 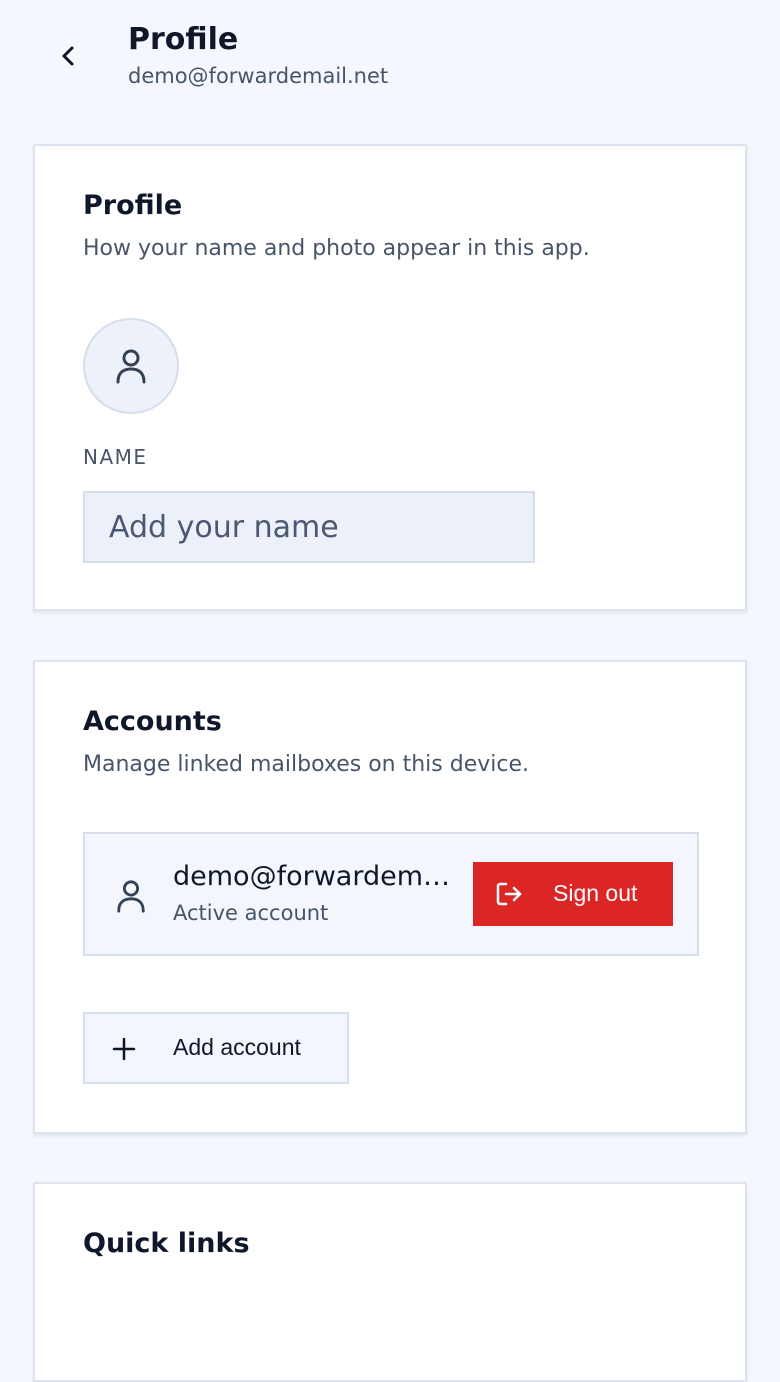 I want to click on page-subtitle: demo@forwardemail.net, so click(x=258, y=76).